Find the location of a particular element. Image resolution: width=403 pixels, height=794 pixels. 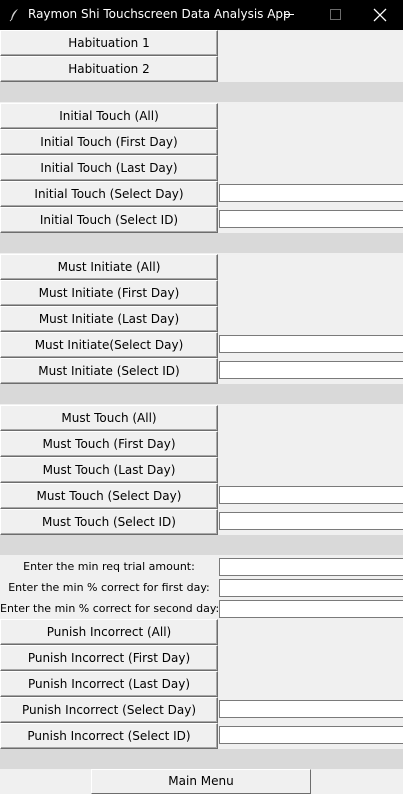

must-touch-select-id-button: Must Touch (Select ID) is located at coordinates (109, 522).